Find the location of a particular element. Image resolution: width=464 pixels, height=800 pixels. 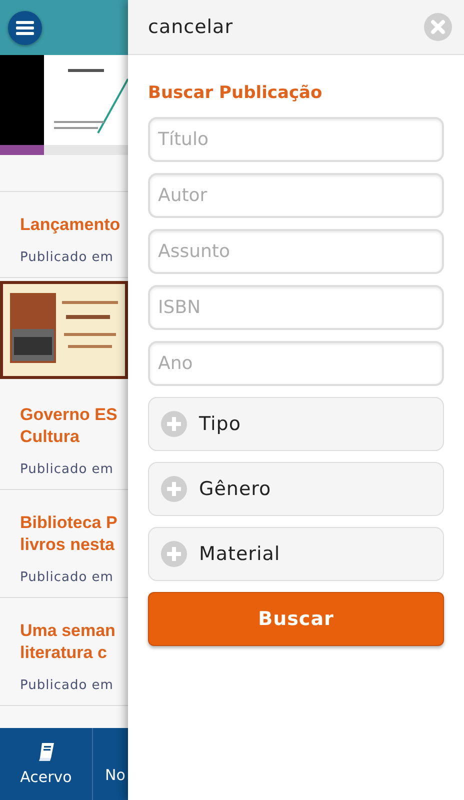

menu-icon is located at coordinates (25, 27).